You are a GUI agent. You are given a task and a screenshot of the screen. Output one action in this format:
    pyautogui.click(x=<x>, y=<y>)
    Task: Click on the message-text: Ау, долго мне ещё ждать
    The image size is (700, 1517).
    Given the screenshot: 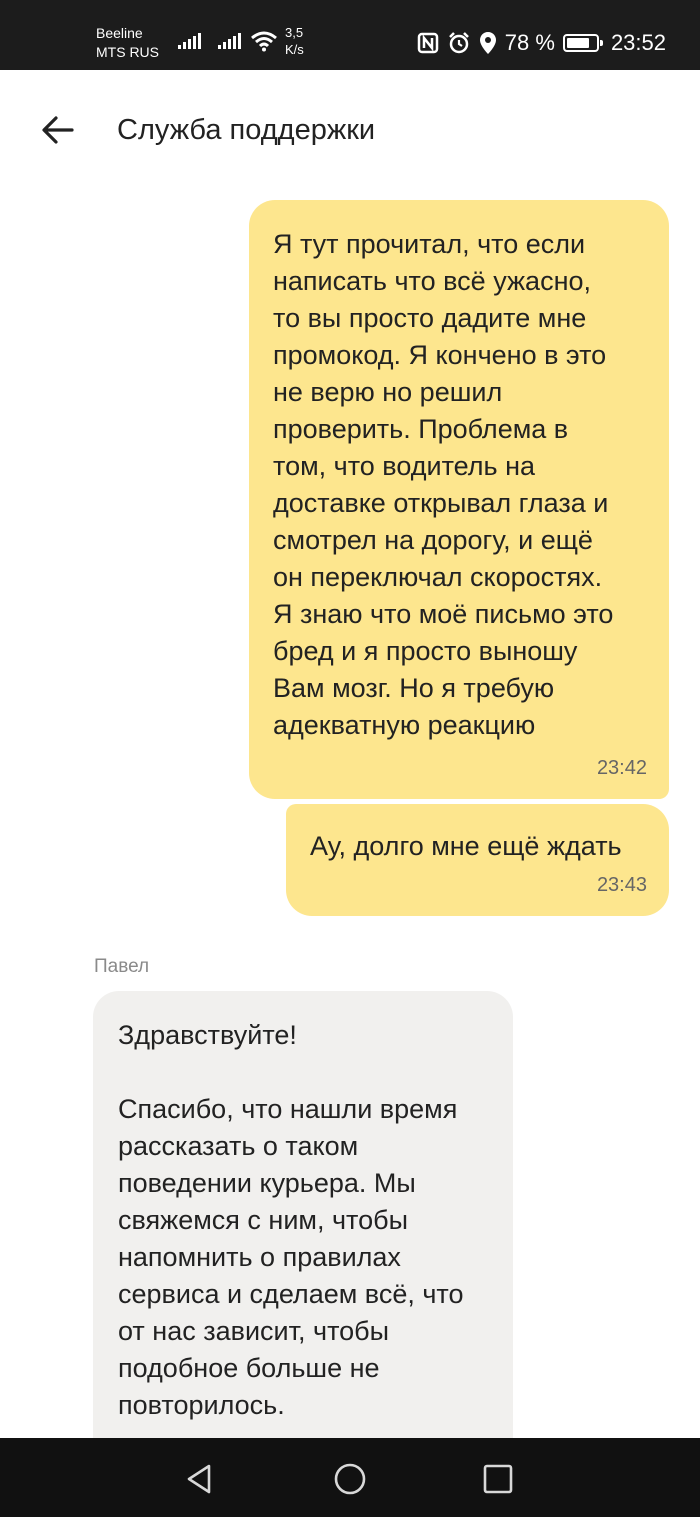 What is the action you would take?
    pyautogui.click(x=466, y=846)
    